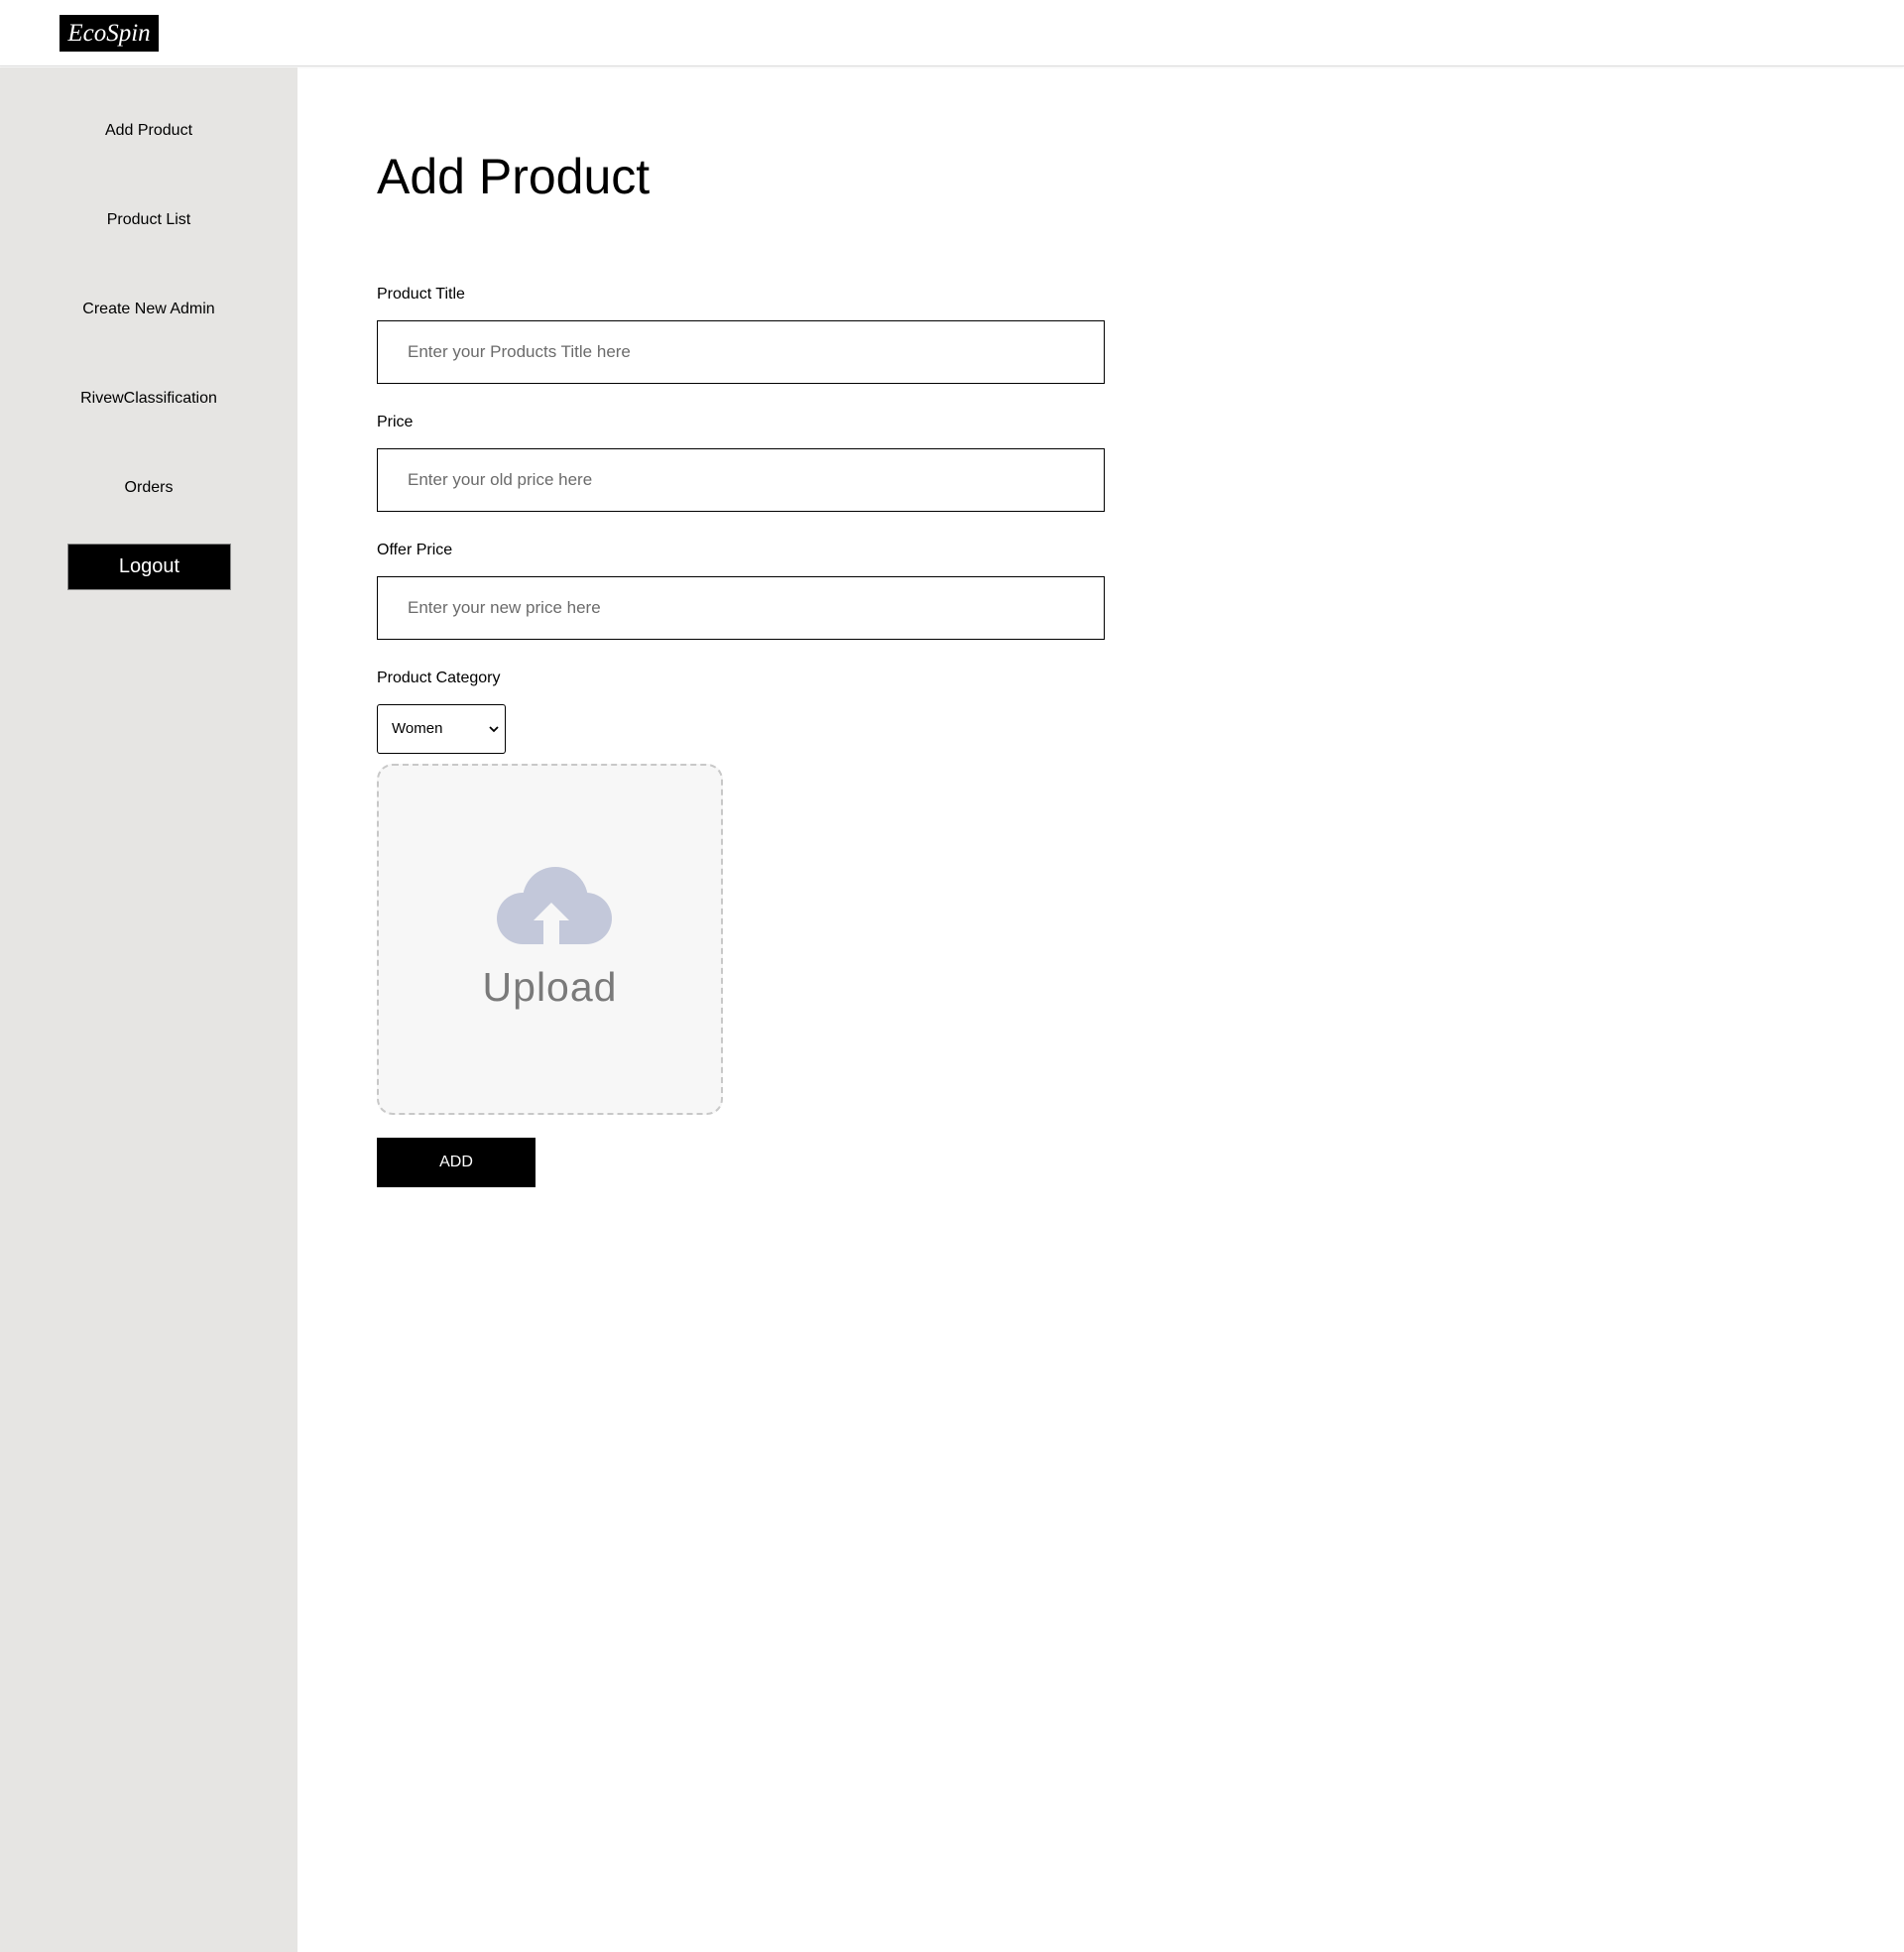  I want to click on sidebar-item-review-classification: RivewClassification, so click(149, 399).